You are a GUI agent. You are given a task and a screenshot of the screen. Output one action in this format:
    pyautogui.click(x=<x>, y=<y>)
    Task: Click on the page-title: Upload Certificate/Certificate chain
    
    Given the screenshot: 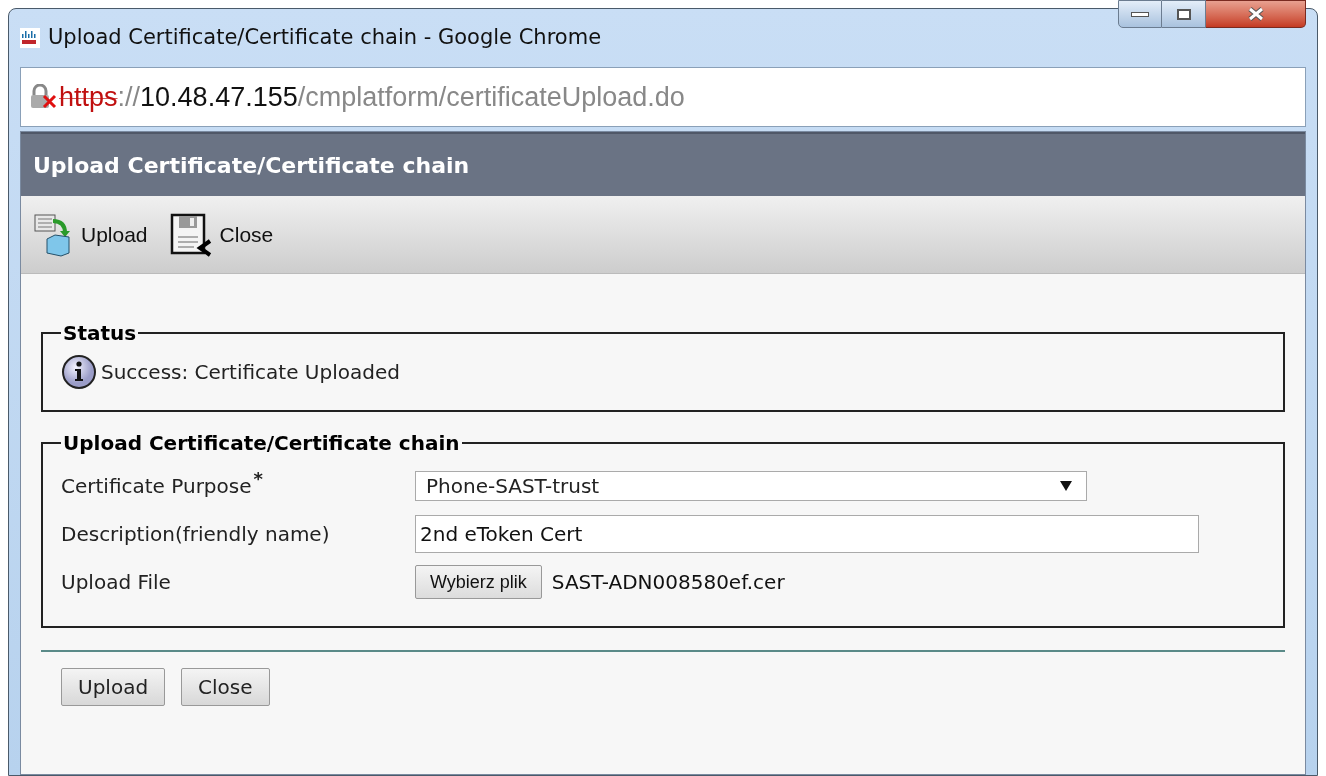 What is the action you would take?
    pyautogui.click(x=251, y=165)
    